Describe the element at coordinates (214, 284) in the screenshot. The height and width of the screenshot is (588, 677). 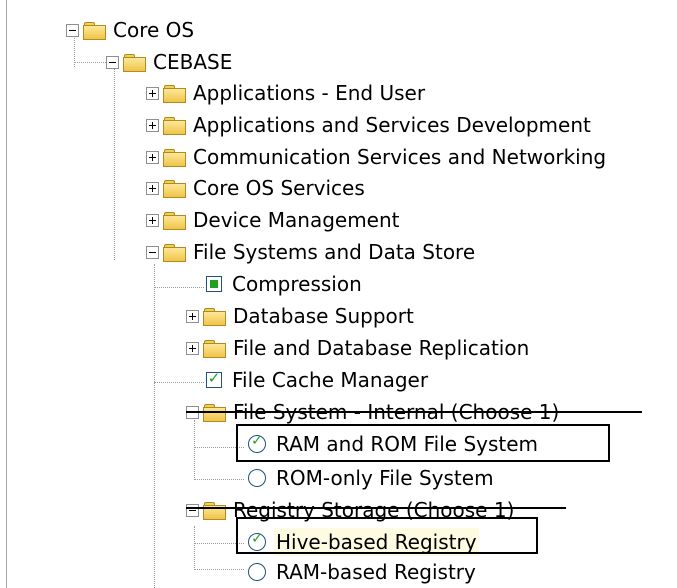
I see `partial-check-icon` at that location.